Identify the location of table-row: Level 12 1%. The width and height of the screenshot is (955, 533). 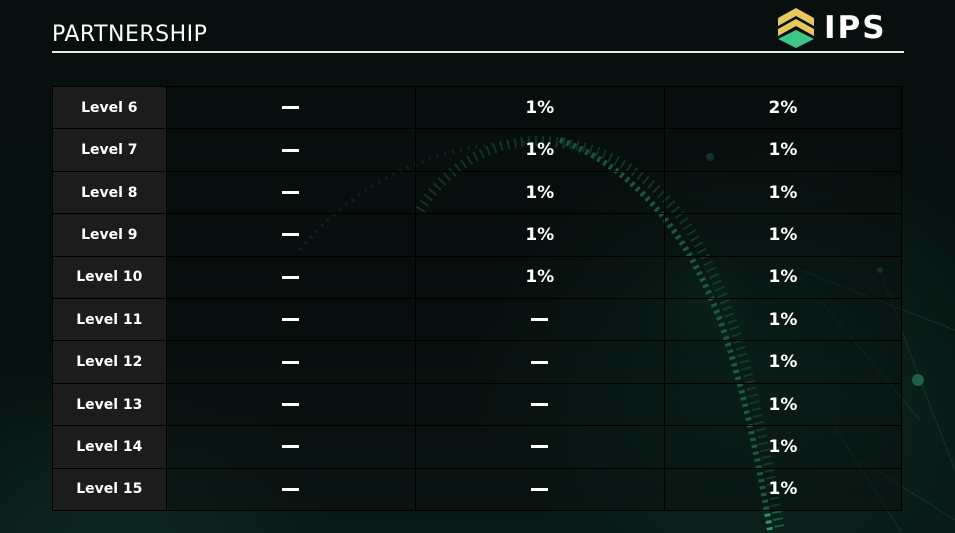
(477, 361).